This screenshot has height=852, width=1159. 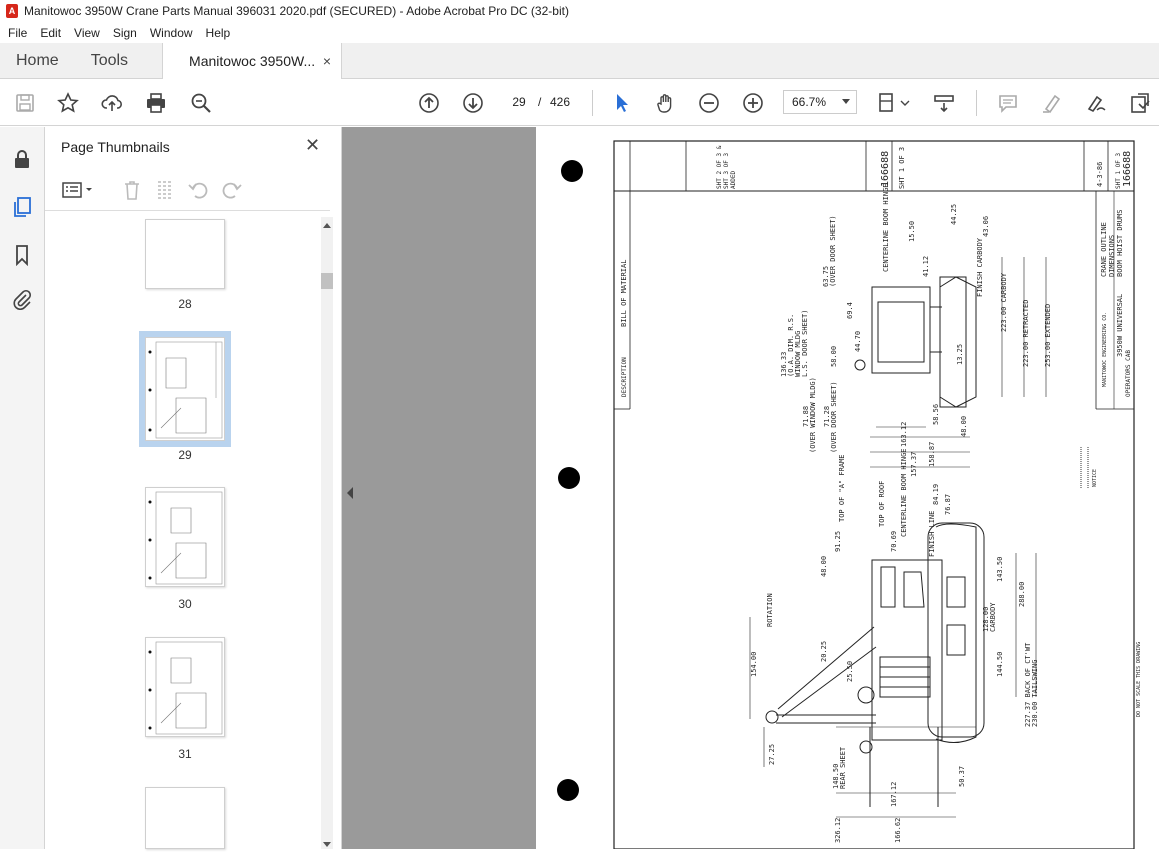 I want to click on svg-text: CARBODY, so click(x=993, y=617).